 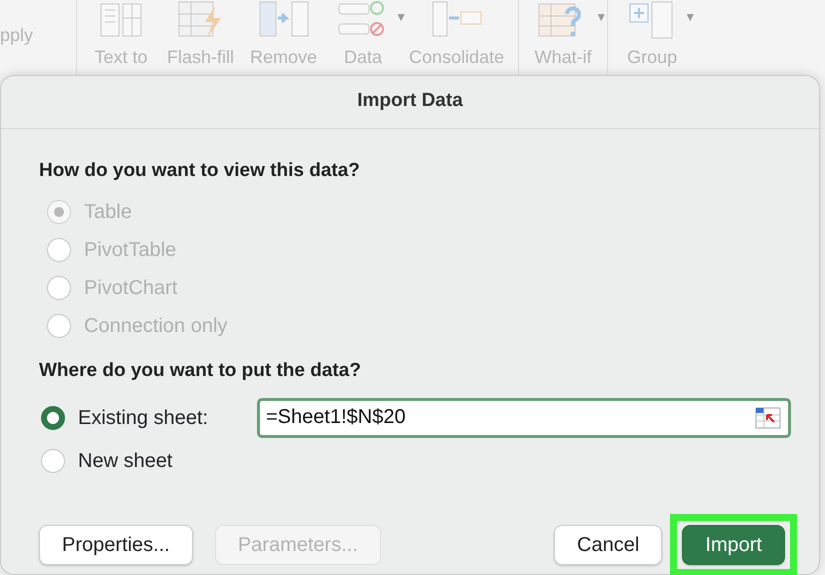 What do you see at coordinates (524, 418) in the screenshot?
I see `reference-field: =Sheet1!$N$20` at bounding box center [524, 418].